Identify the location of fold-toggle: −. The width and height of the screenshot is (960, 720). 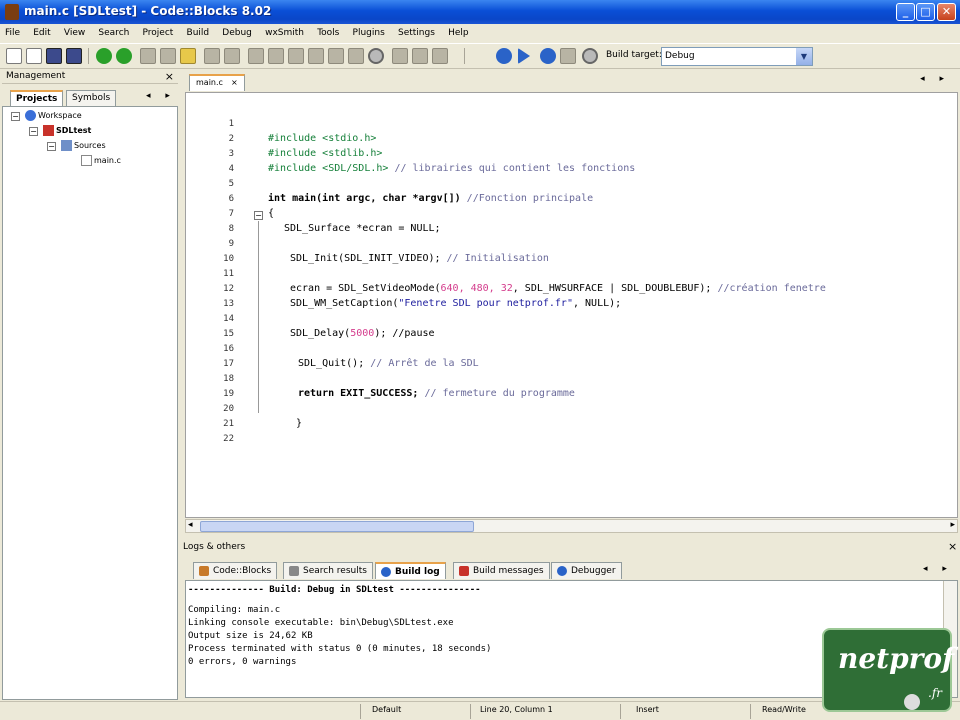
(258, 215).